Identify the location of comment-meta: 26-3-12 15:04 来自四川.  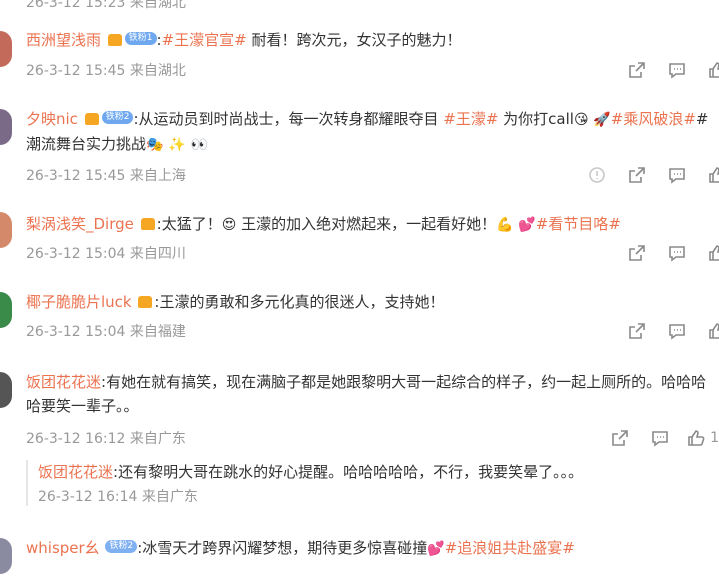
(106, 253).